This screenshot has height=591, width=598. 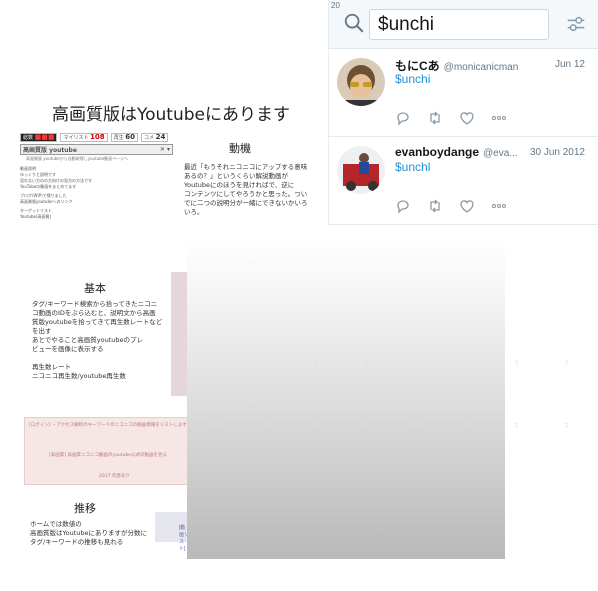 What do you see at coordinates (56, 180) in the screenshot?
I see `mini-line: 見れない方のの方向けの見方の方法です` at bounding box center [56, 180].